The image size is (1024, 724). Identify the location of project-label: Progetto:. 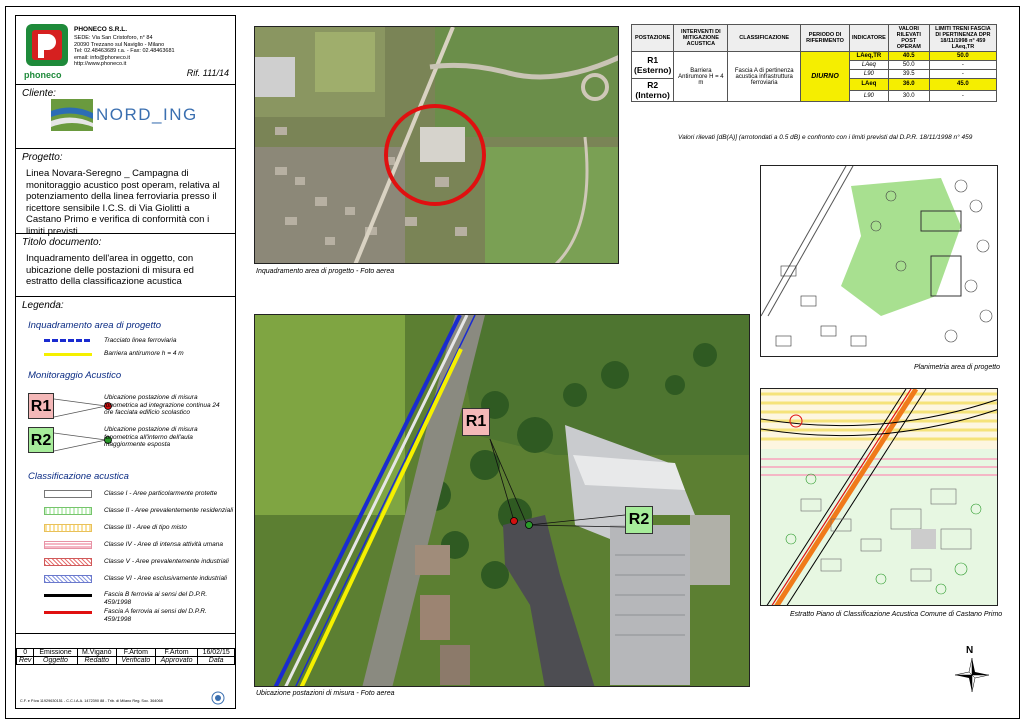
(42, 157).